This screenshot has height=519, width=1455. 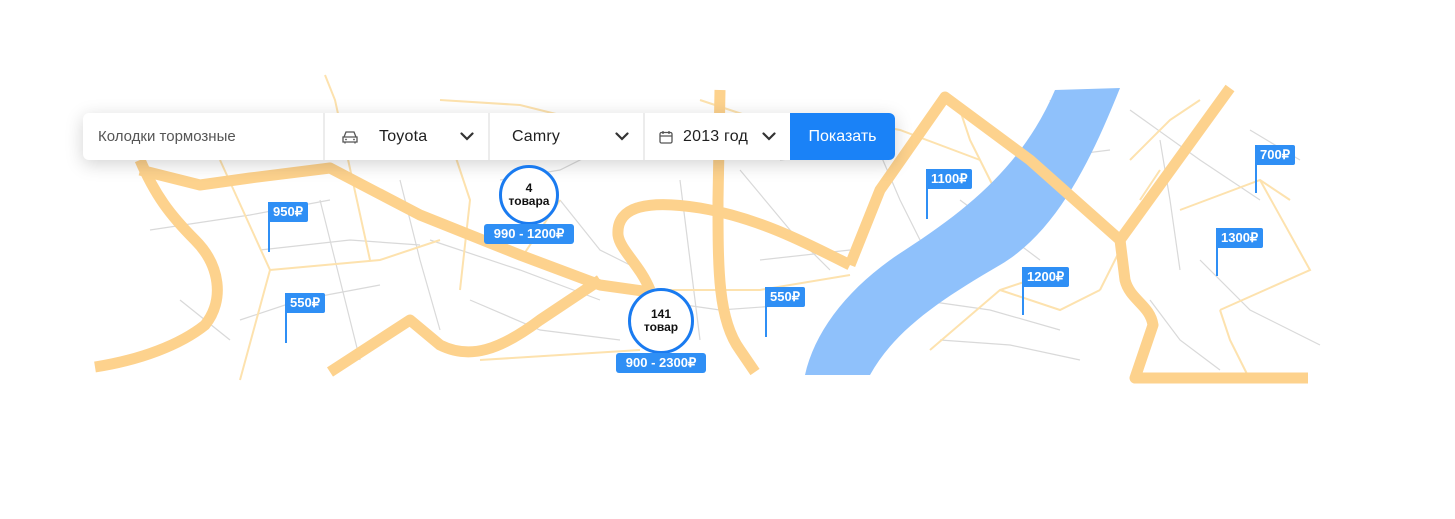 I want to click on show-button: Показать, so click(x=842, y=136).